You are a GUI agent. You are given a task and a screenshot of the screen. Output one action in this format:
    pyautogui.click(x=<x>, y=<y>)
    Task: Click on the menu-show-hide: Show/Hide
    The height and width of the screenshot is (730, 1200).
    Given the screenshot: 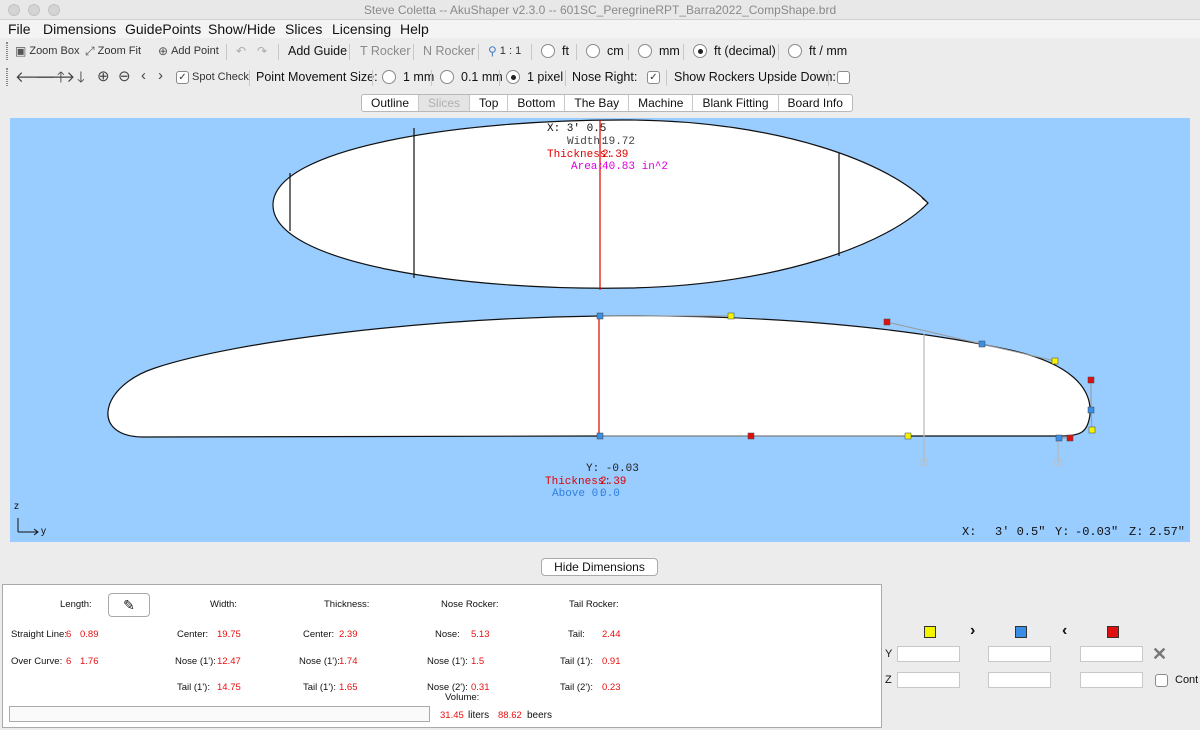 What is the action you would take?
    pyautogui.click(x=242, y=29)
    